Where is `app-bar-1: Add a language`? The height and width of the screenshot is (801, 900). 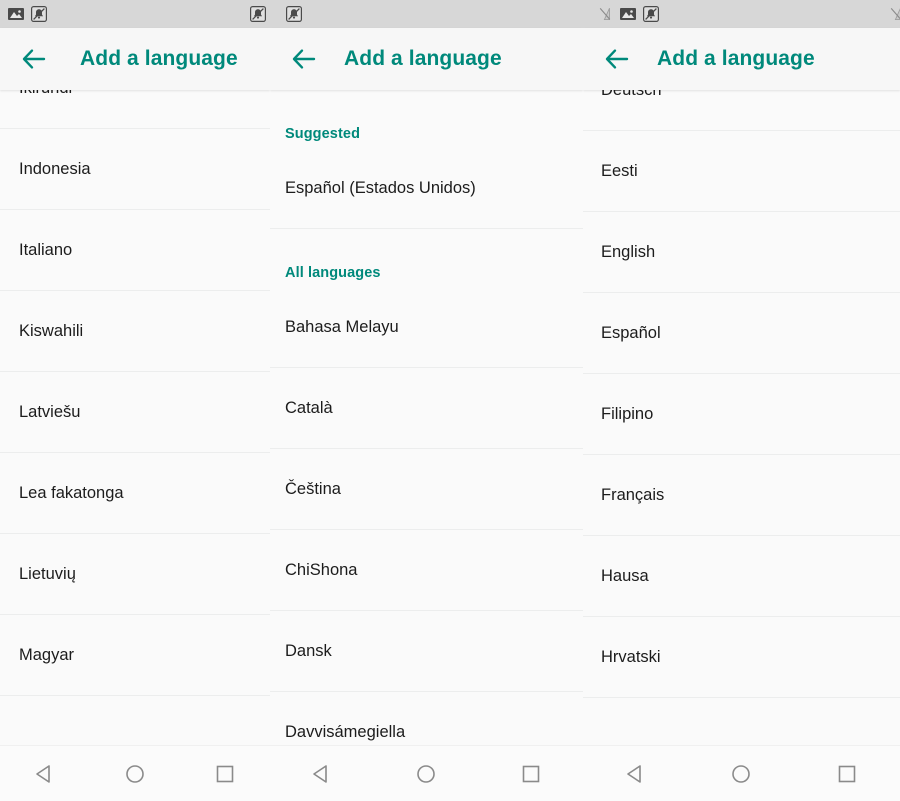
app-bar-1: Add a language is located at coordinates (135, 59).